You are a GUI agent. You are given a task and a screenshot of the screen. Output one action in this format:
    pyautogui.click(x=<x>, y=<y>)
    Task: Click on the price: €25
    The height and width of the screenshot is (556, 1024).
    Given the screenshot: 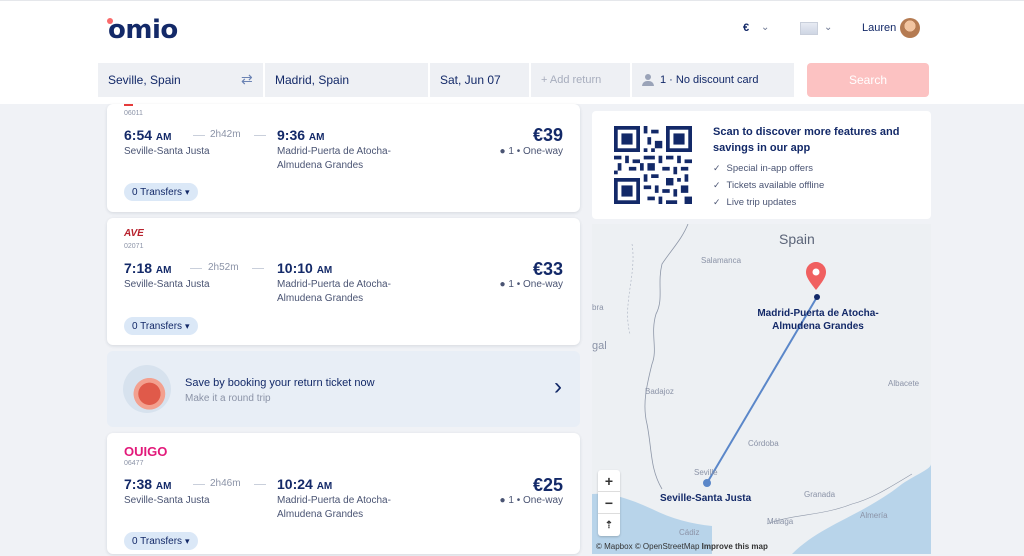 What is the action you would take?
    pyautogui.click(x=547, y=485)
    